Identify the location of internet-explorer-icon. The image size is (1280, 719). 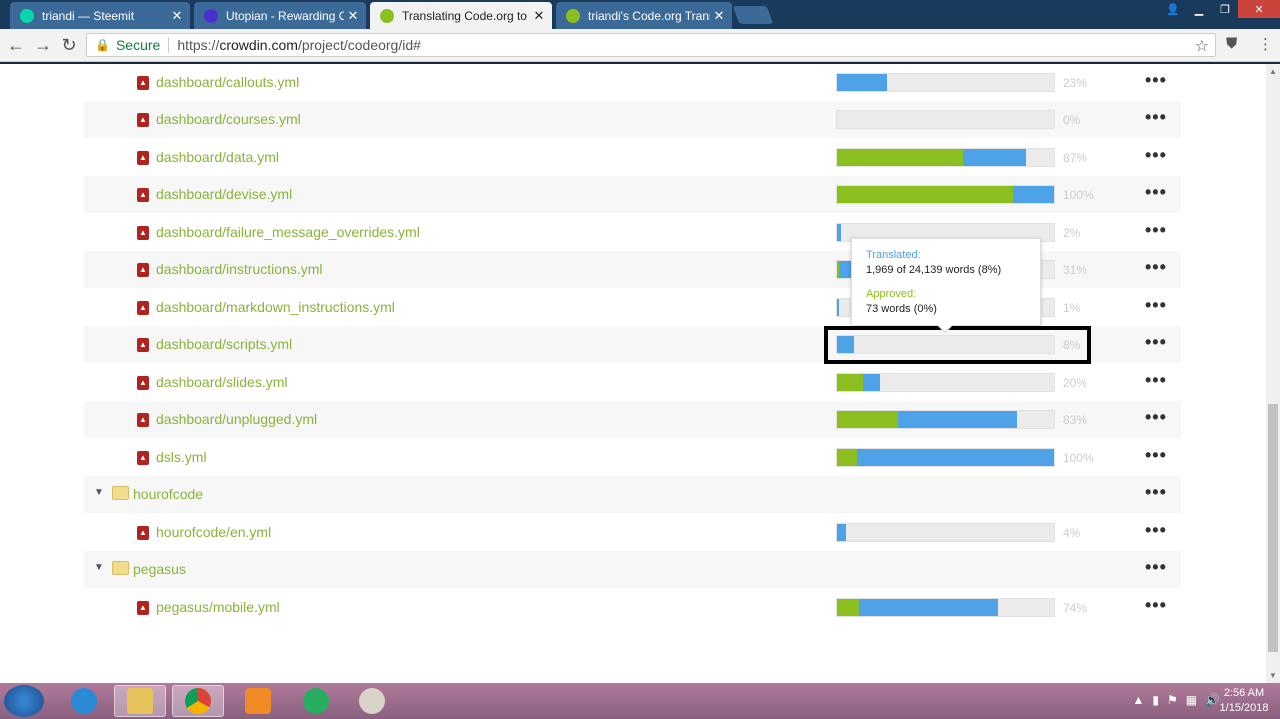
(84, 701).